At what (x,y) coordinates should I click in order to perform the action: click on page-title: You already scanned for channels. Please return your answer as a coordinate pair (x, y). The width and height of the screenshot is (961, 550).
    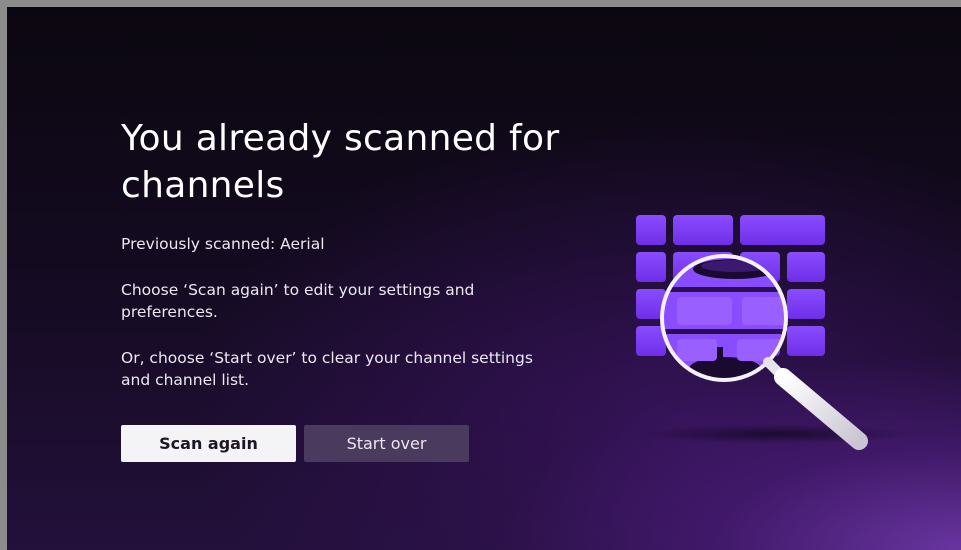
    Looking at the image, I should click on (340, 162).